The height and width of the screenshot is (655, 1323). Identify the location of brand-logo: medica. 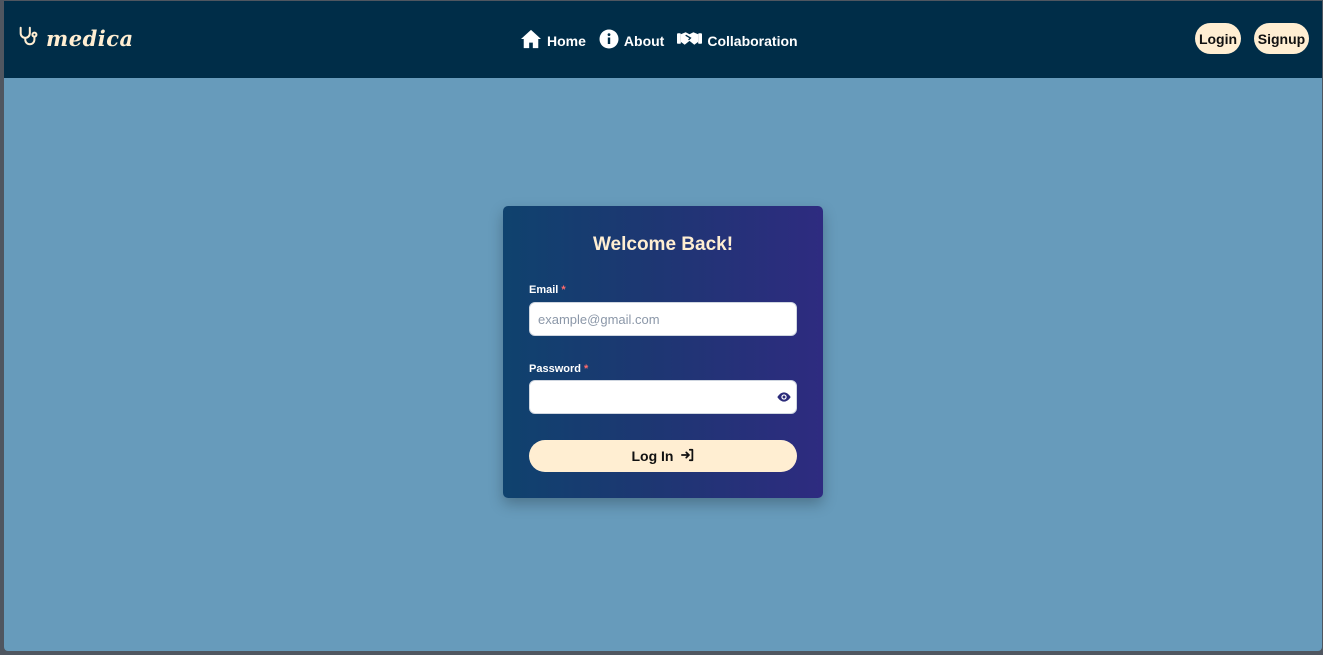
(75, 38).